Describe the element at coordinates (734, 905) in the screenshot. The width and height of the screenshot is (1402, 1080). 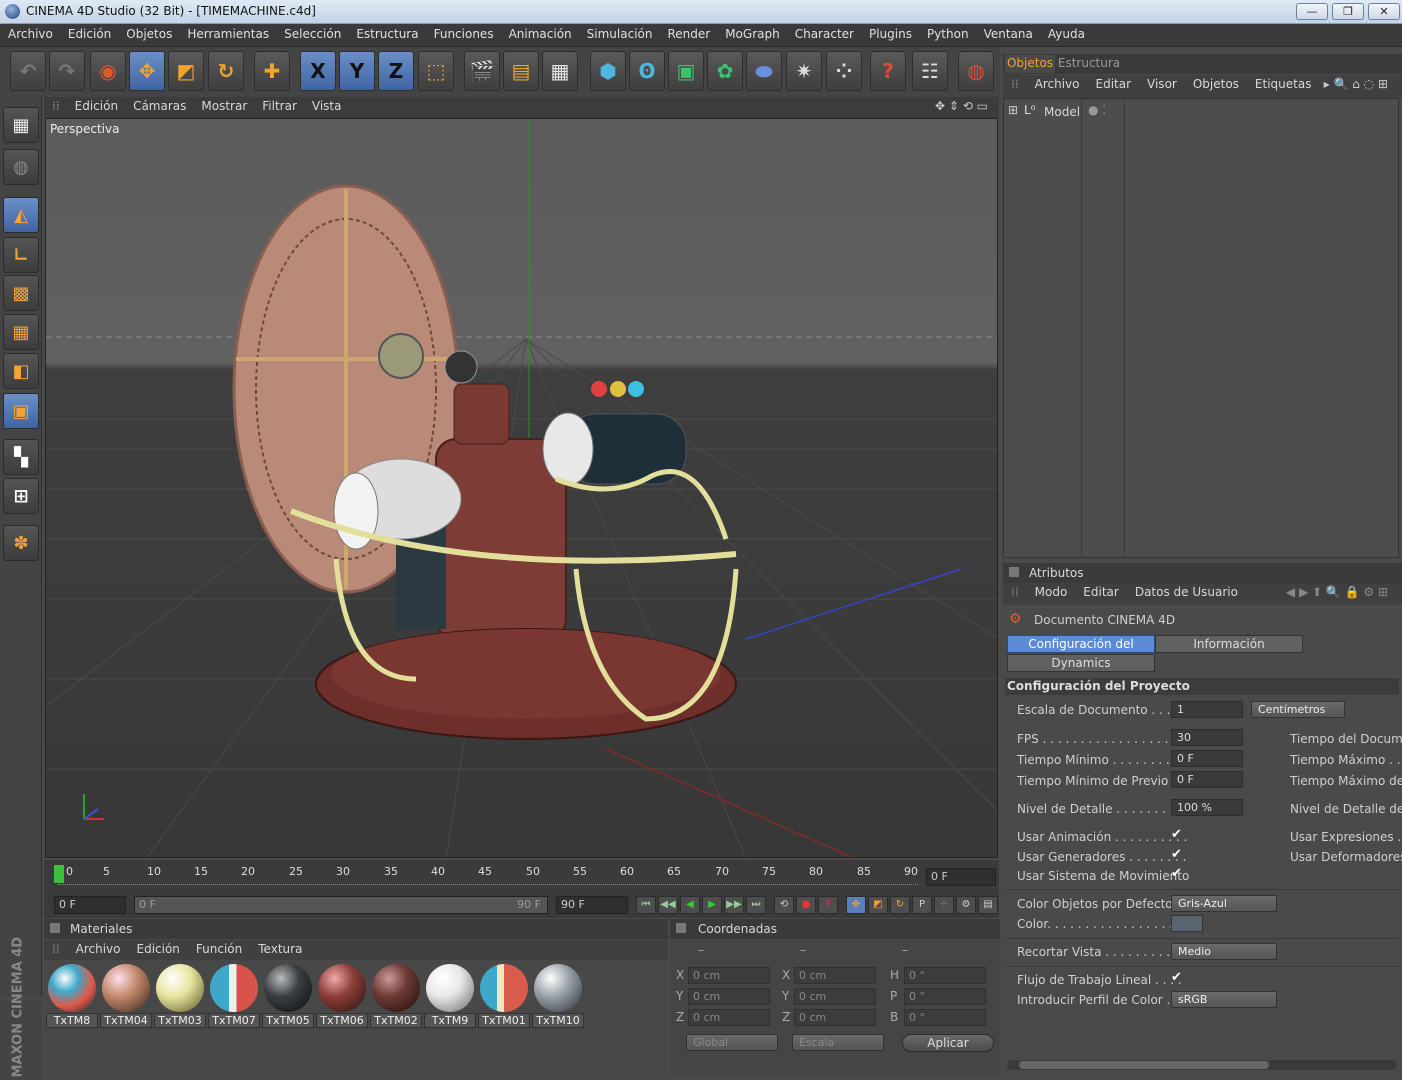
I see `next-key-icon: ▶▶` at that location.